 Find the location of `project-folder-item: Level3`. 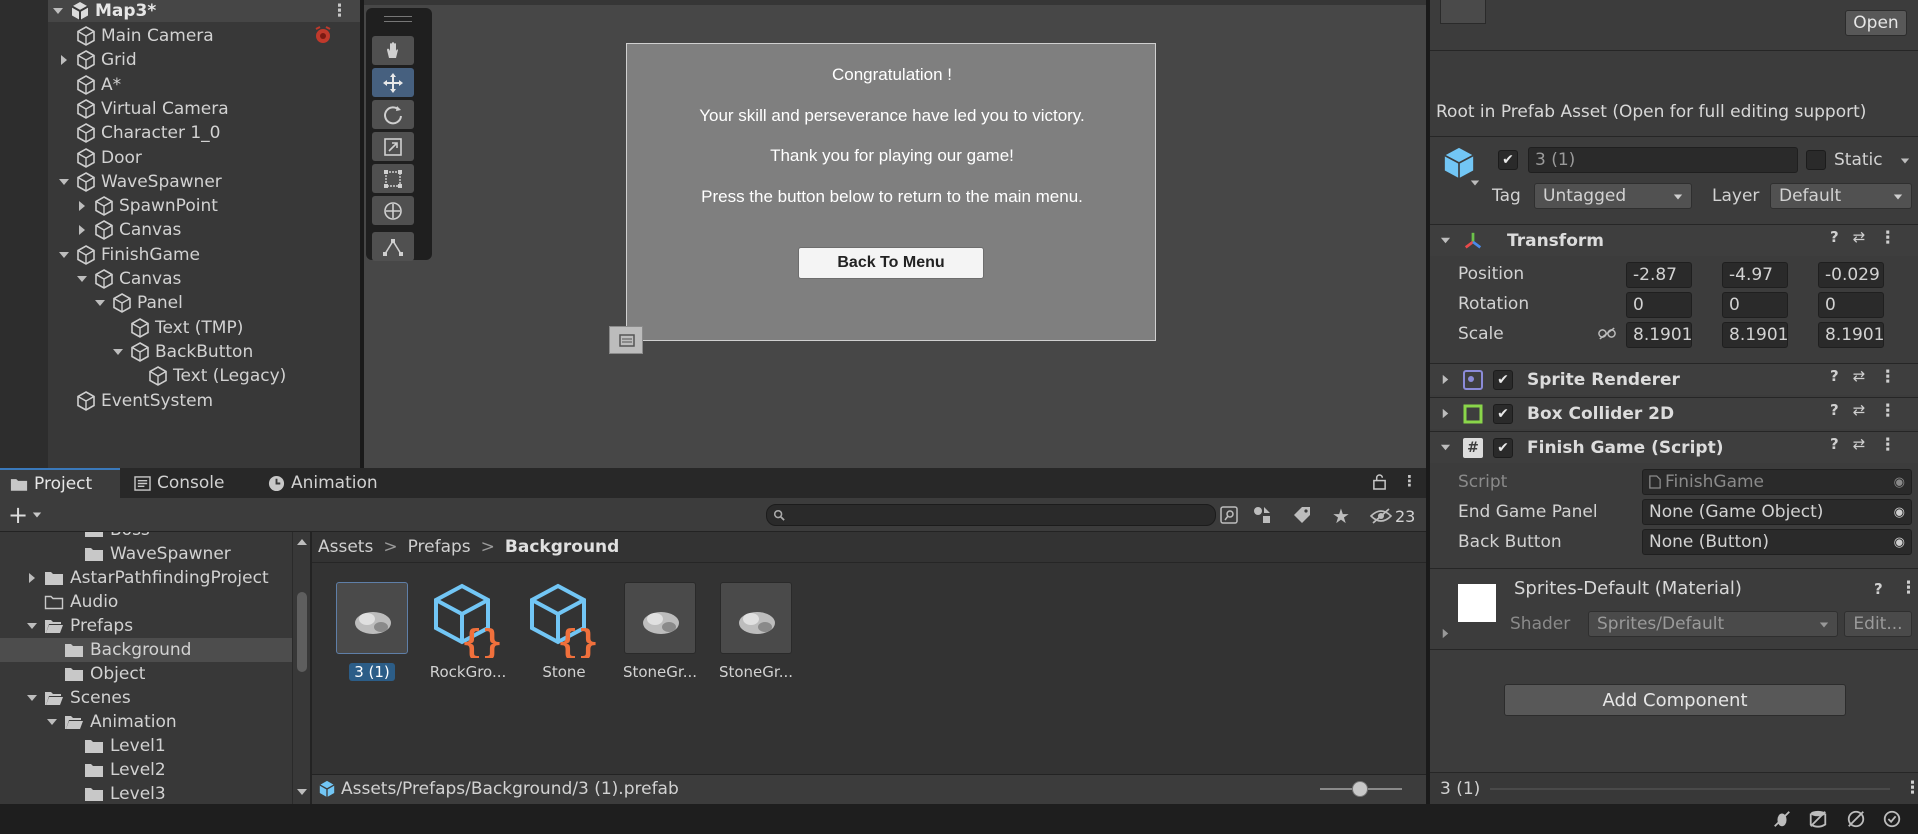

project-folder-item: Level3 is located at coordinates (146, 793).